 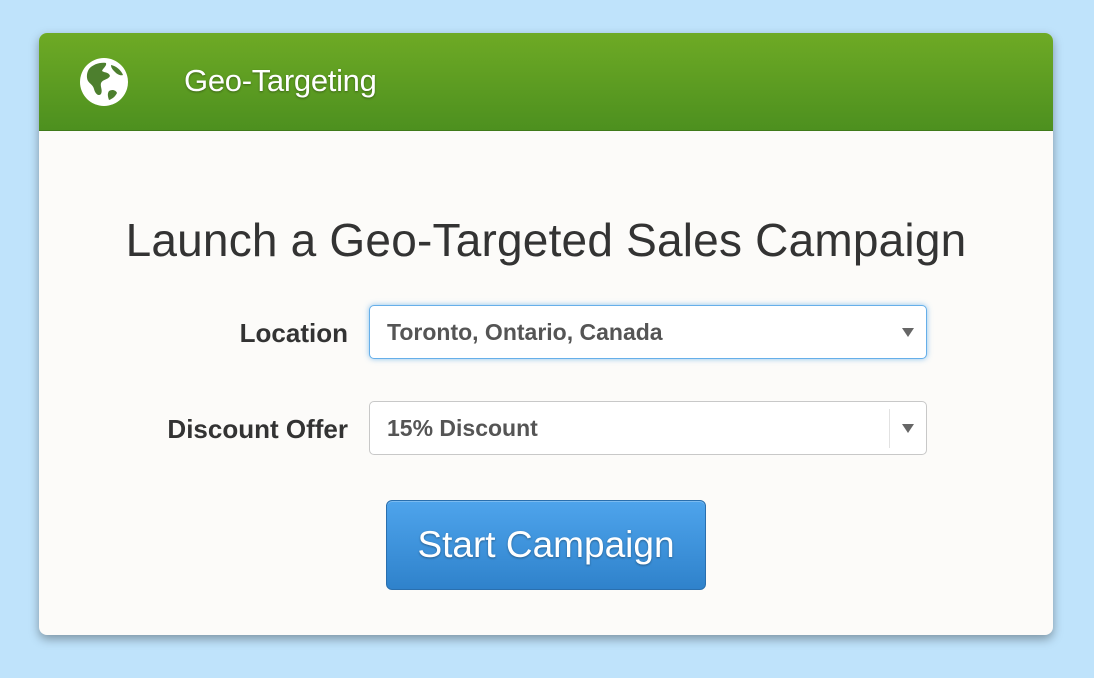 I want to click on location-select: Toronto, Ontario, Canada, so click(x=648, y=332).